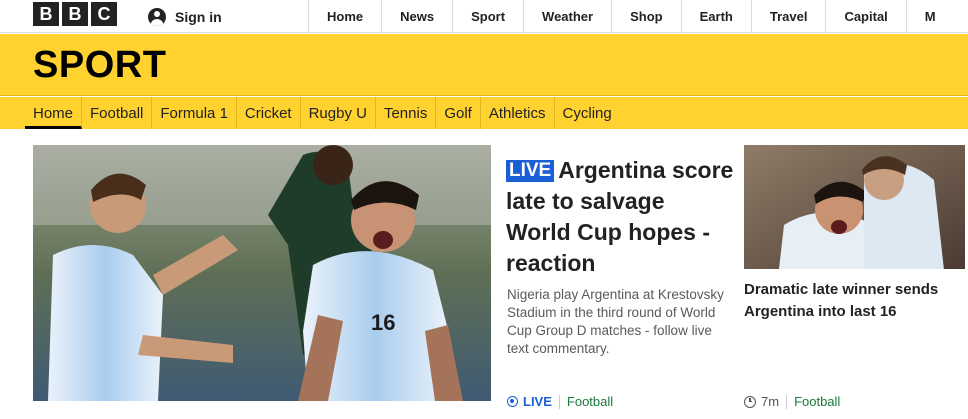 This screenshot has height=419, width=968. Describe the element at coordinates (854, 207) in the screenshot. I see `side-story-image` at that location.